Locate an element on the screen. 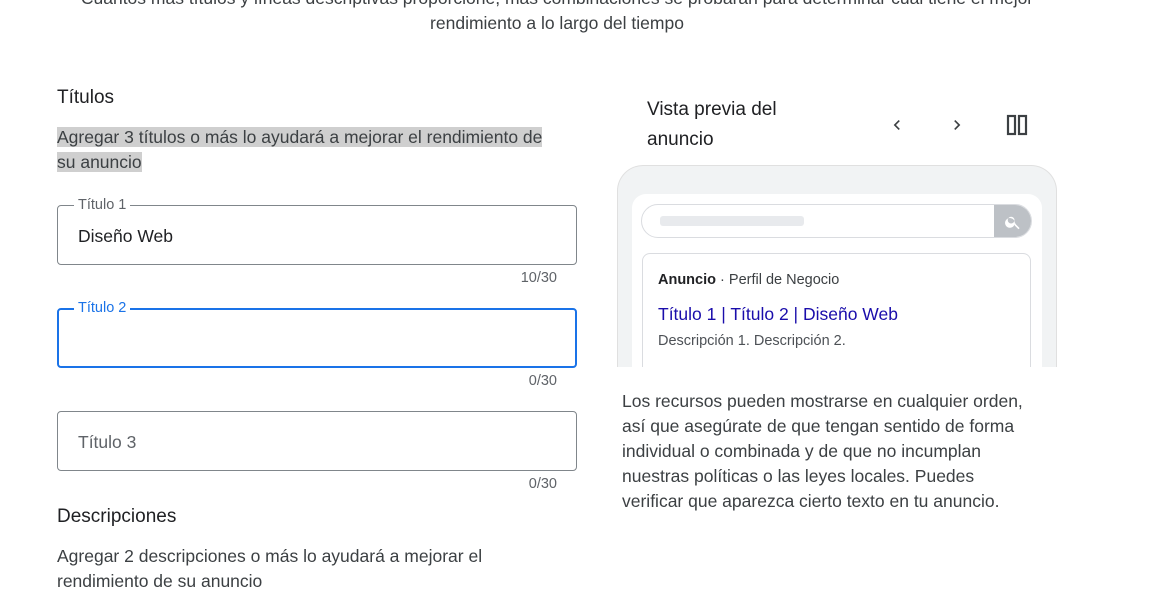 This screenshot has height=600, width=1161. headline-1-counter: 10/30 is located at coordinates (538, 278).